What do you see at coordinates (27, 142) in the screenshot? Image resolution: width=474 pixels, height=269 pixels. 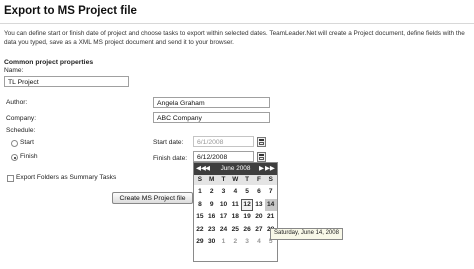 I see `start-radio-label: Start` at bounding box center [27, 142].